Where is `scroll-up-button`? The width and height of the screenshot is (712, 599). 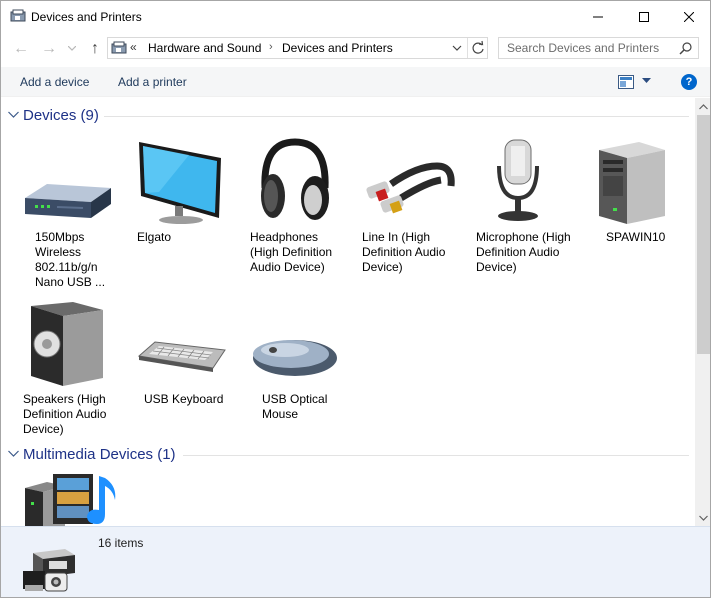
scroll-up-button is located at coordinates (702, 106).